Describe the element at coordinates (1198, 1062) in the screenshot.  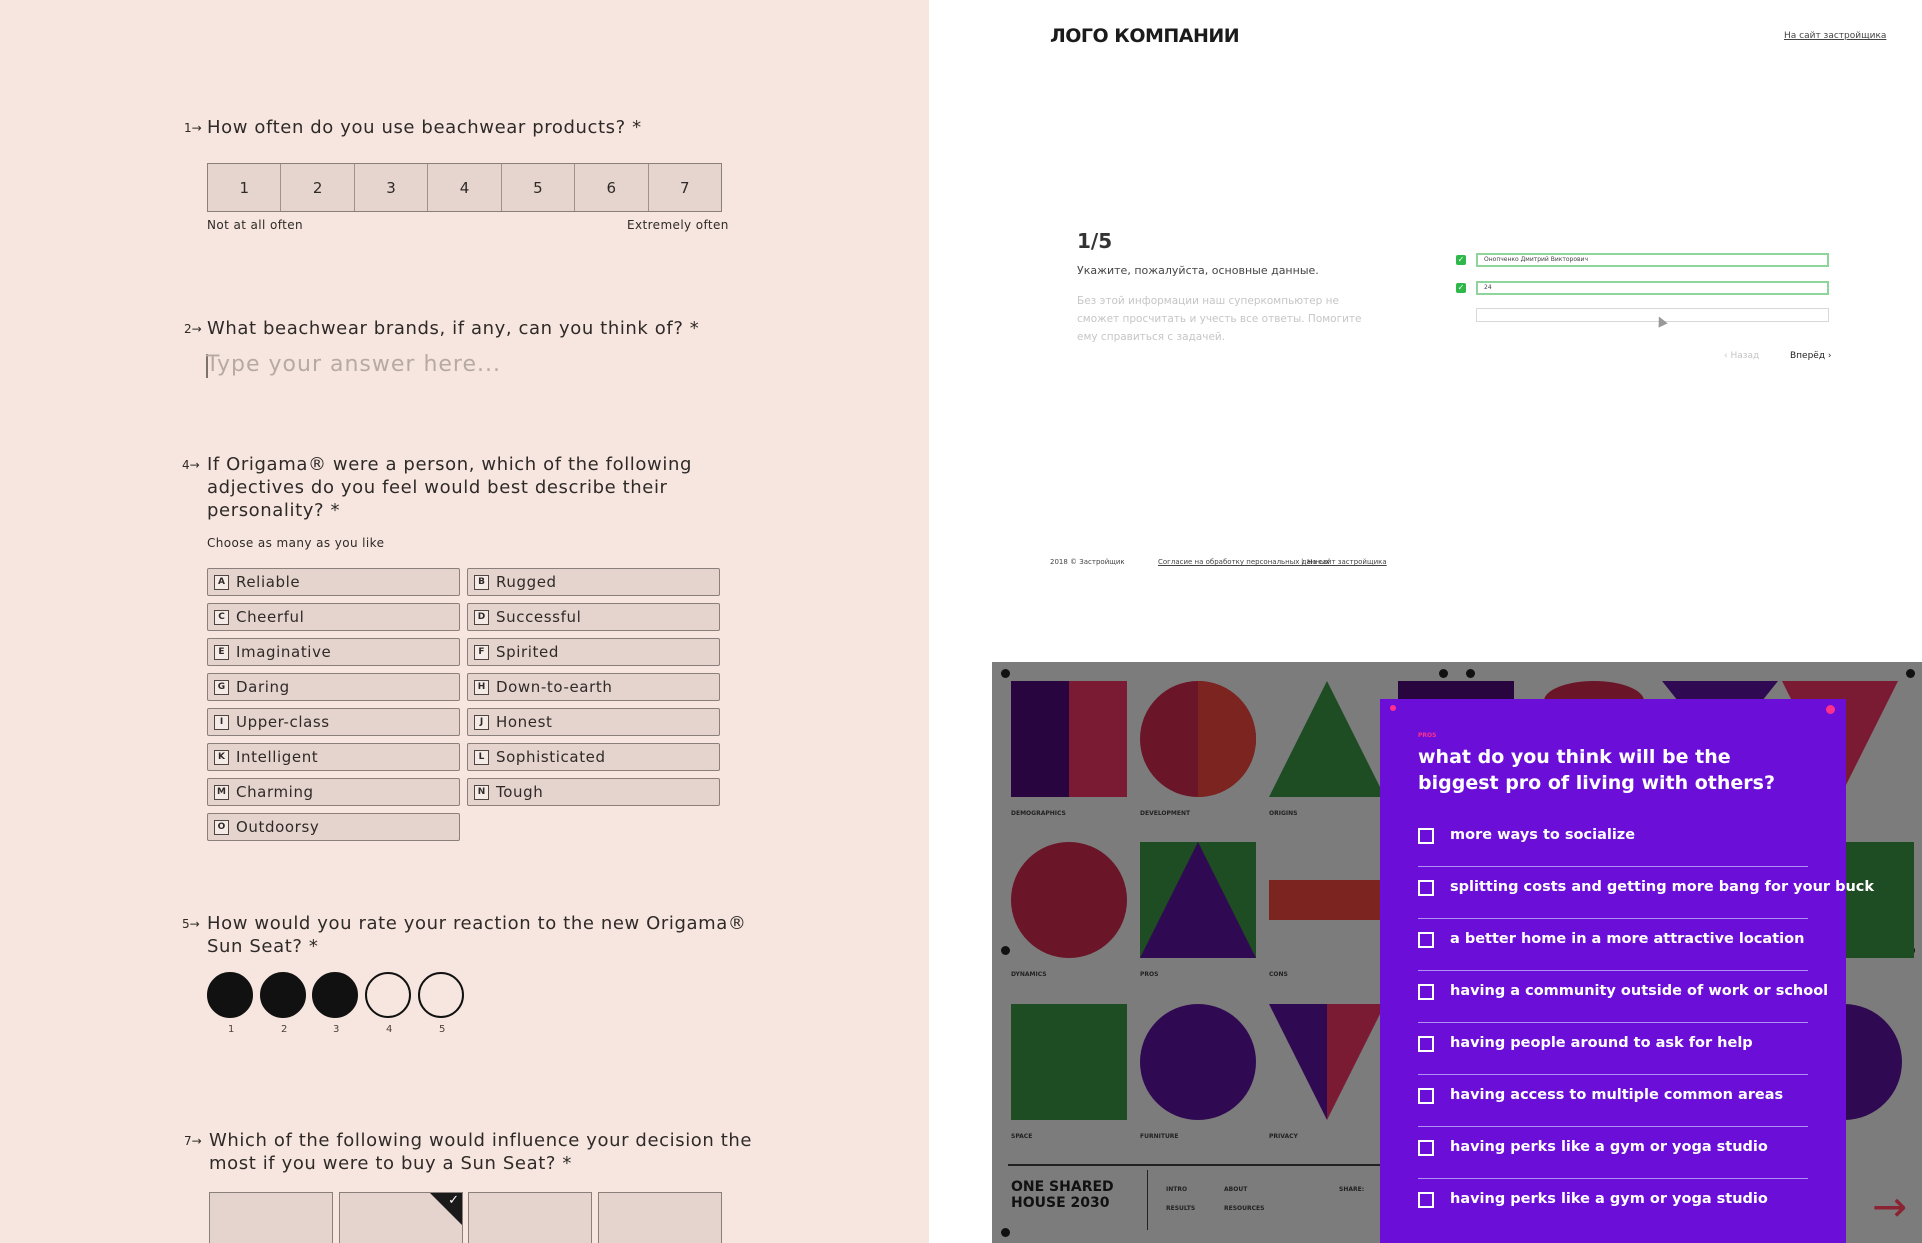
I see `furniture-shape` at that location.